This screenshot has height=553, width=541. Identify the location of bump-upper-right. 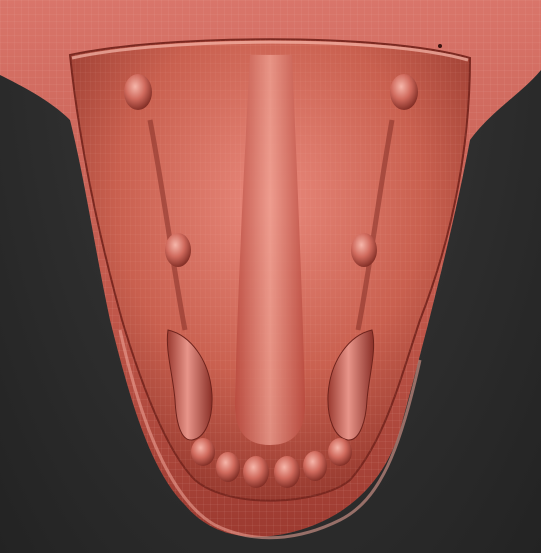
(404, 92).